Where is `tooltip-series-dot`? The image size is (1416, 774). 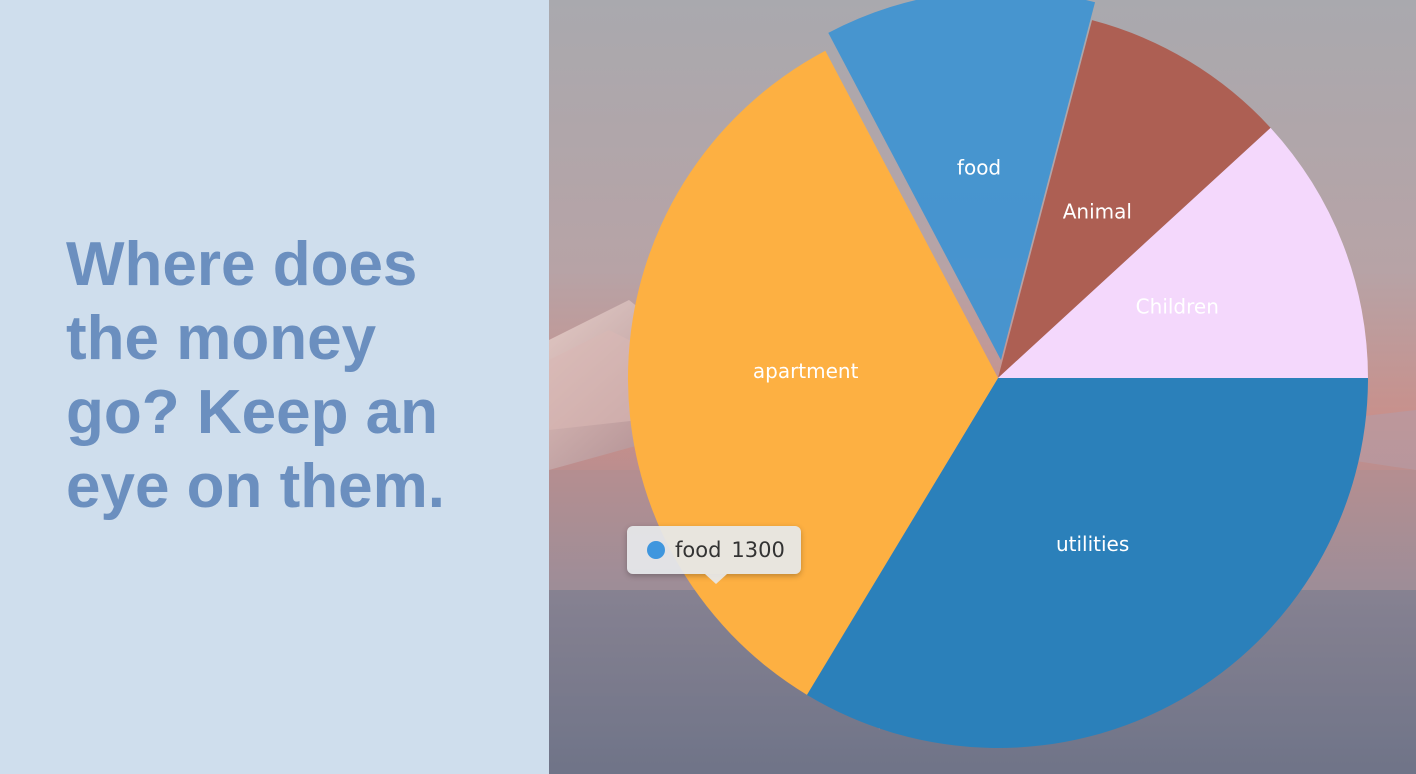 tooltip-series-dot is located at coordinates (656, 550).